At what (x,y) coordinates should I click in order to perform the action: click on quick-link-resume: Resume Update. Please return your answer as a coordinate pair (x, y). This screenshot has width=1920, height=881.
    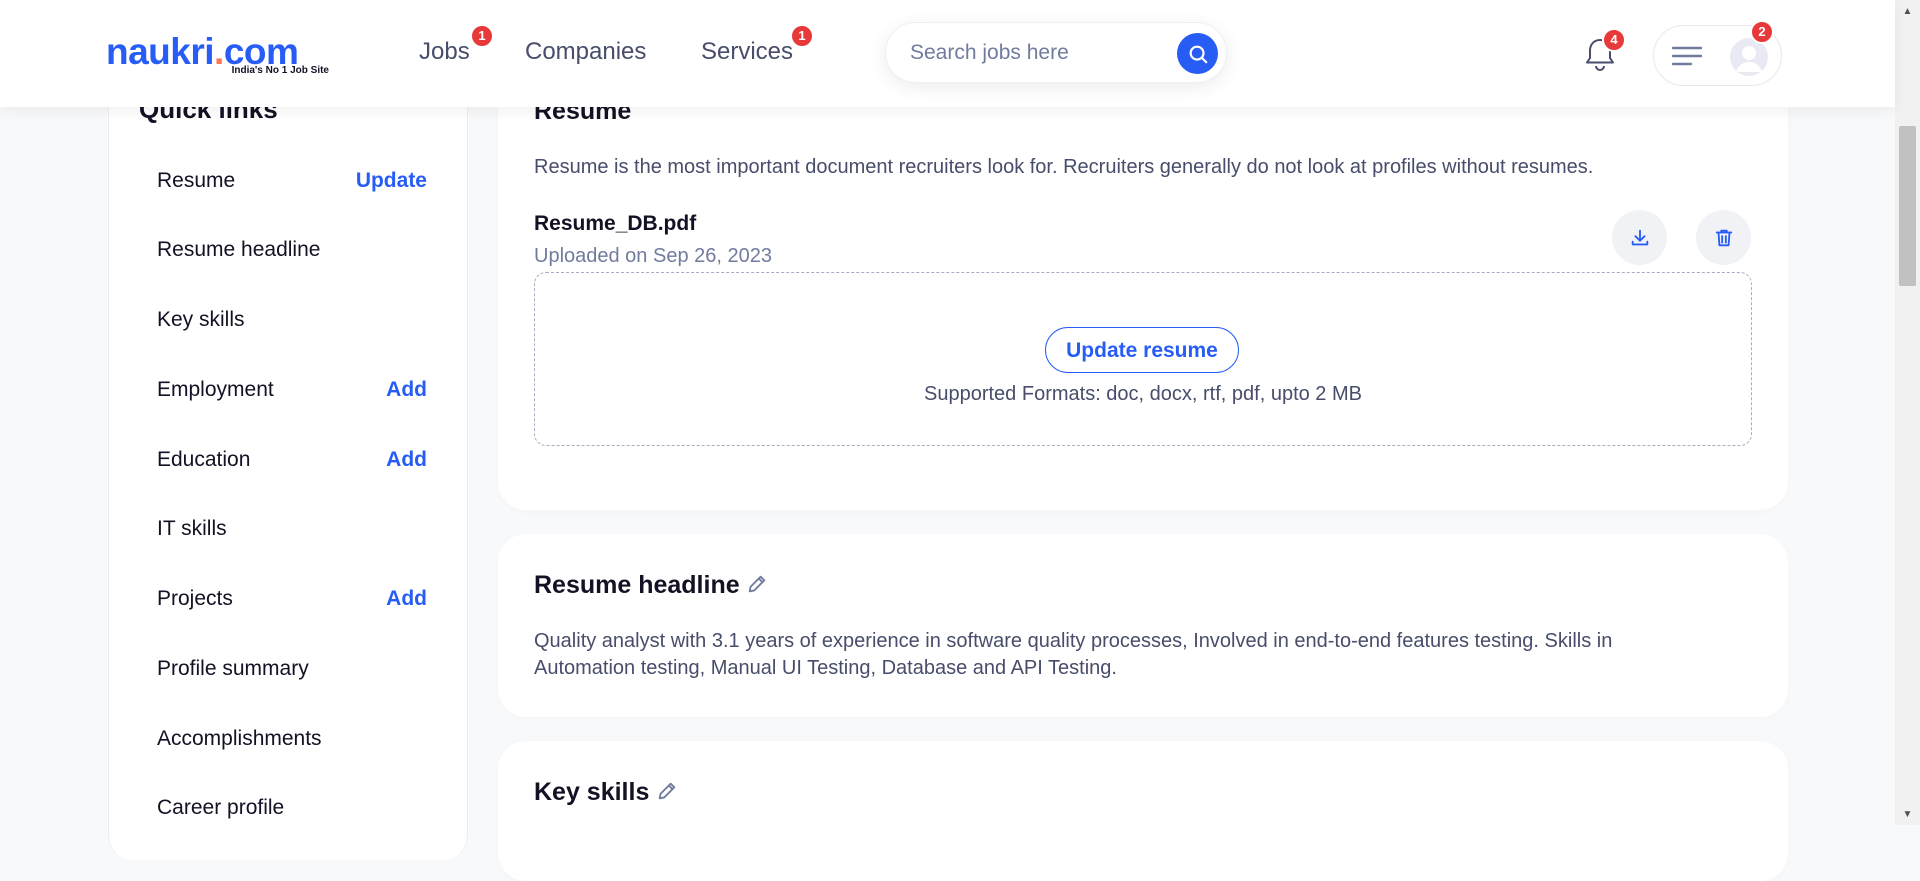
    Looking at the image, I should click on (292, 181).